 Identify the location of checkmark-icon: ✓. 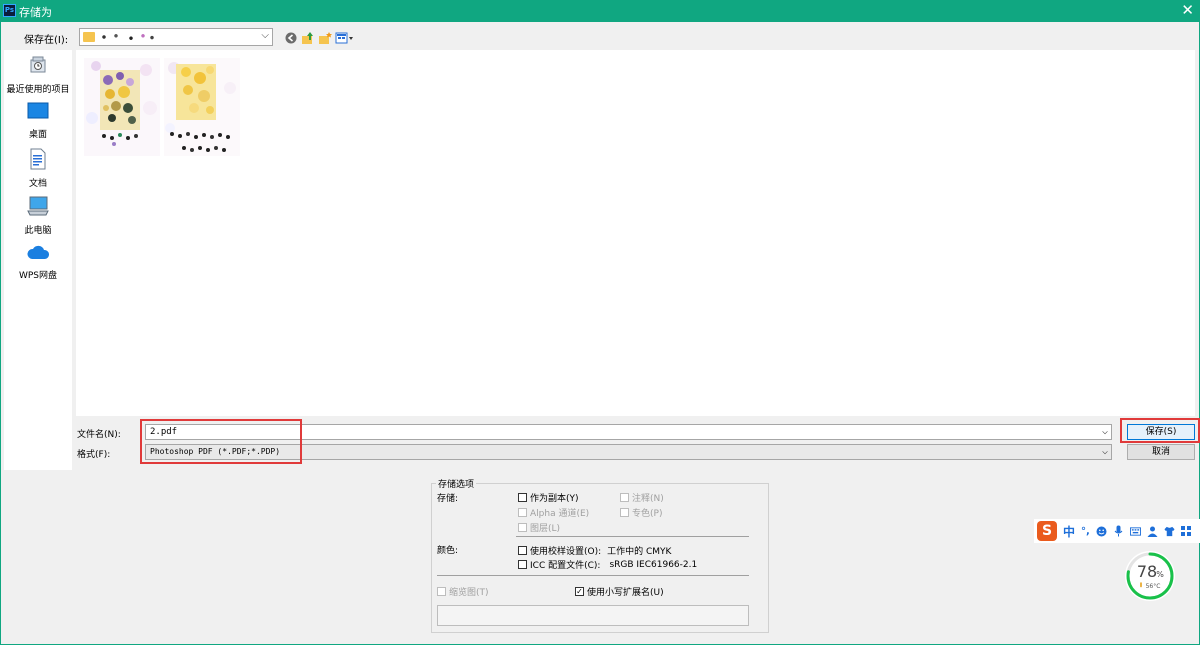
(579, 591).